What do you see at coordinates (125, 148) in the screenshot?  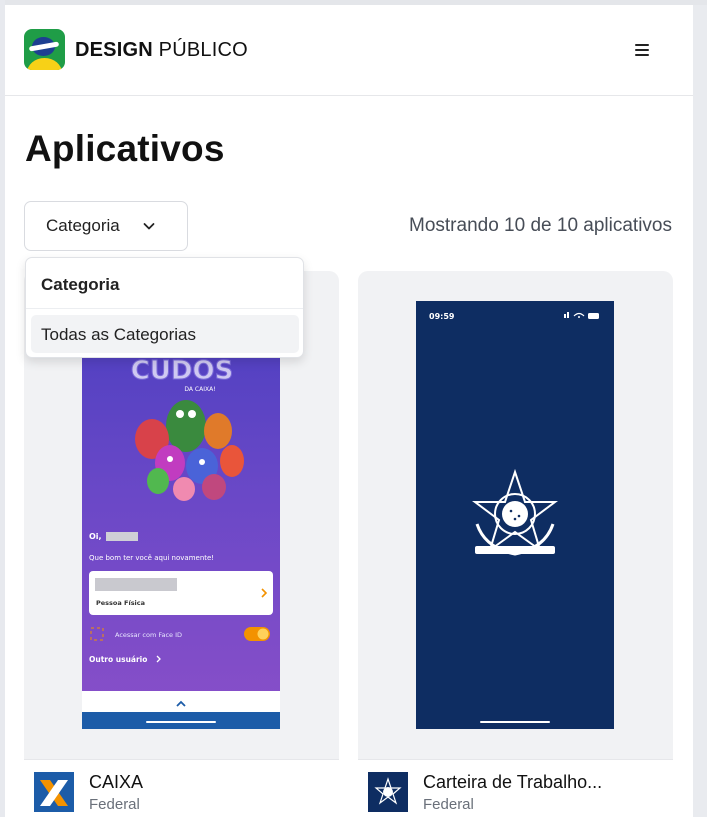 I see `page-title: Aplicativos` at bounding box center [125, 148].